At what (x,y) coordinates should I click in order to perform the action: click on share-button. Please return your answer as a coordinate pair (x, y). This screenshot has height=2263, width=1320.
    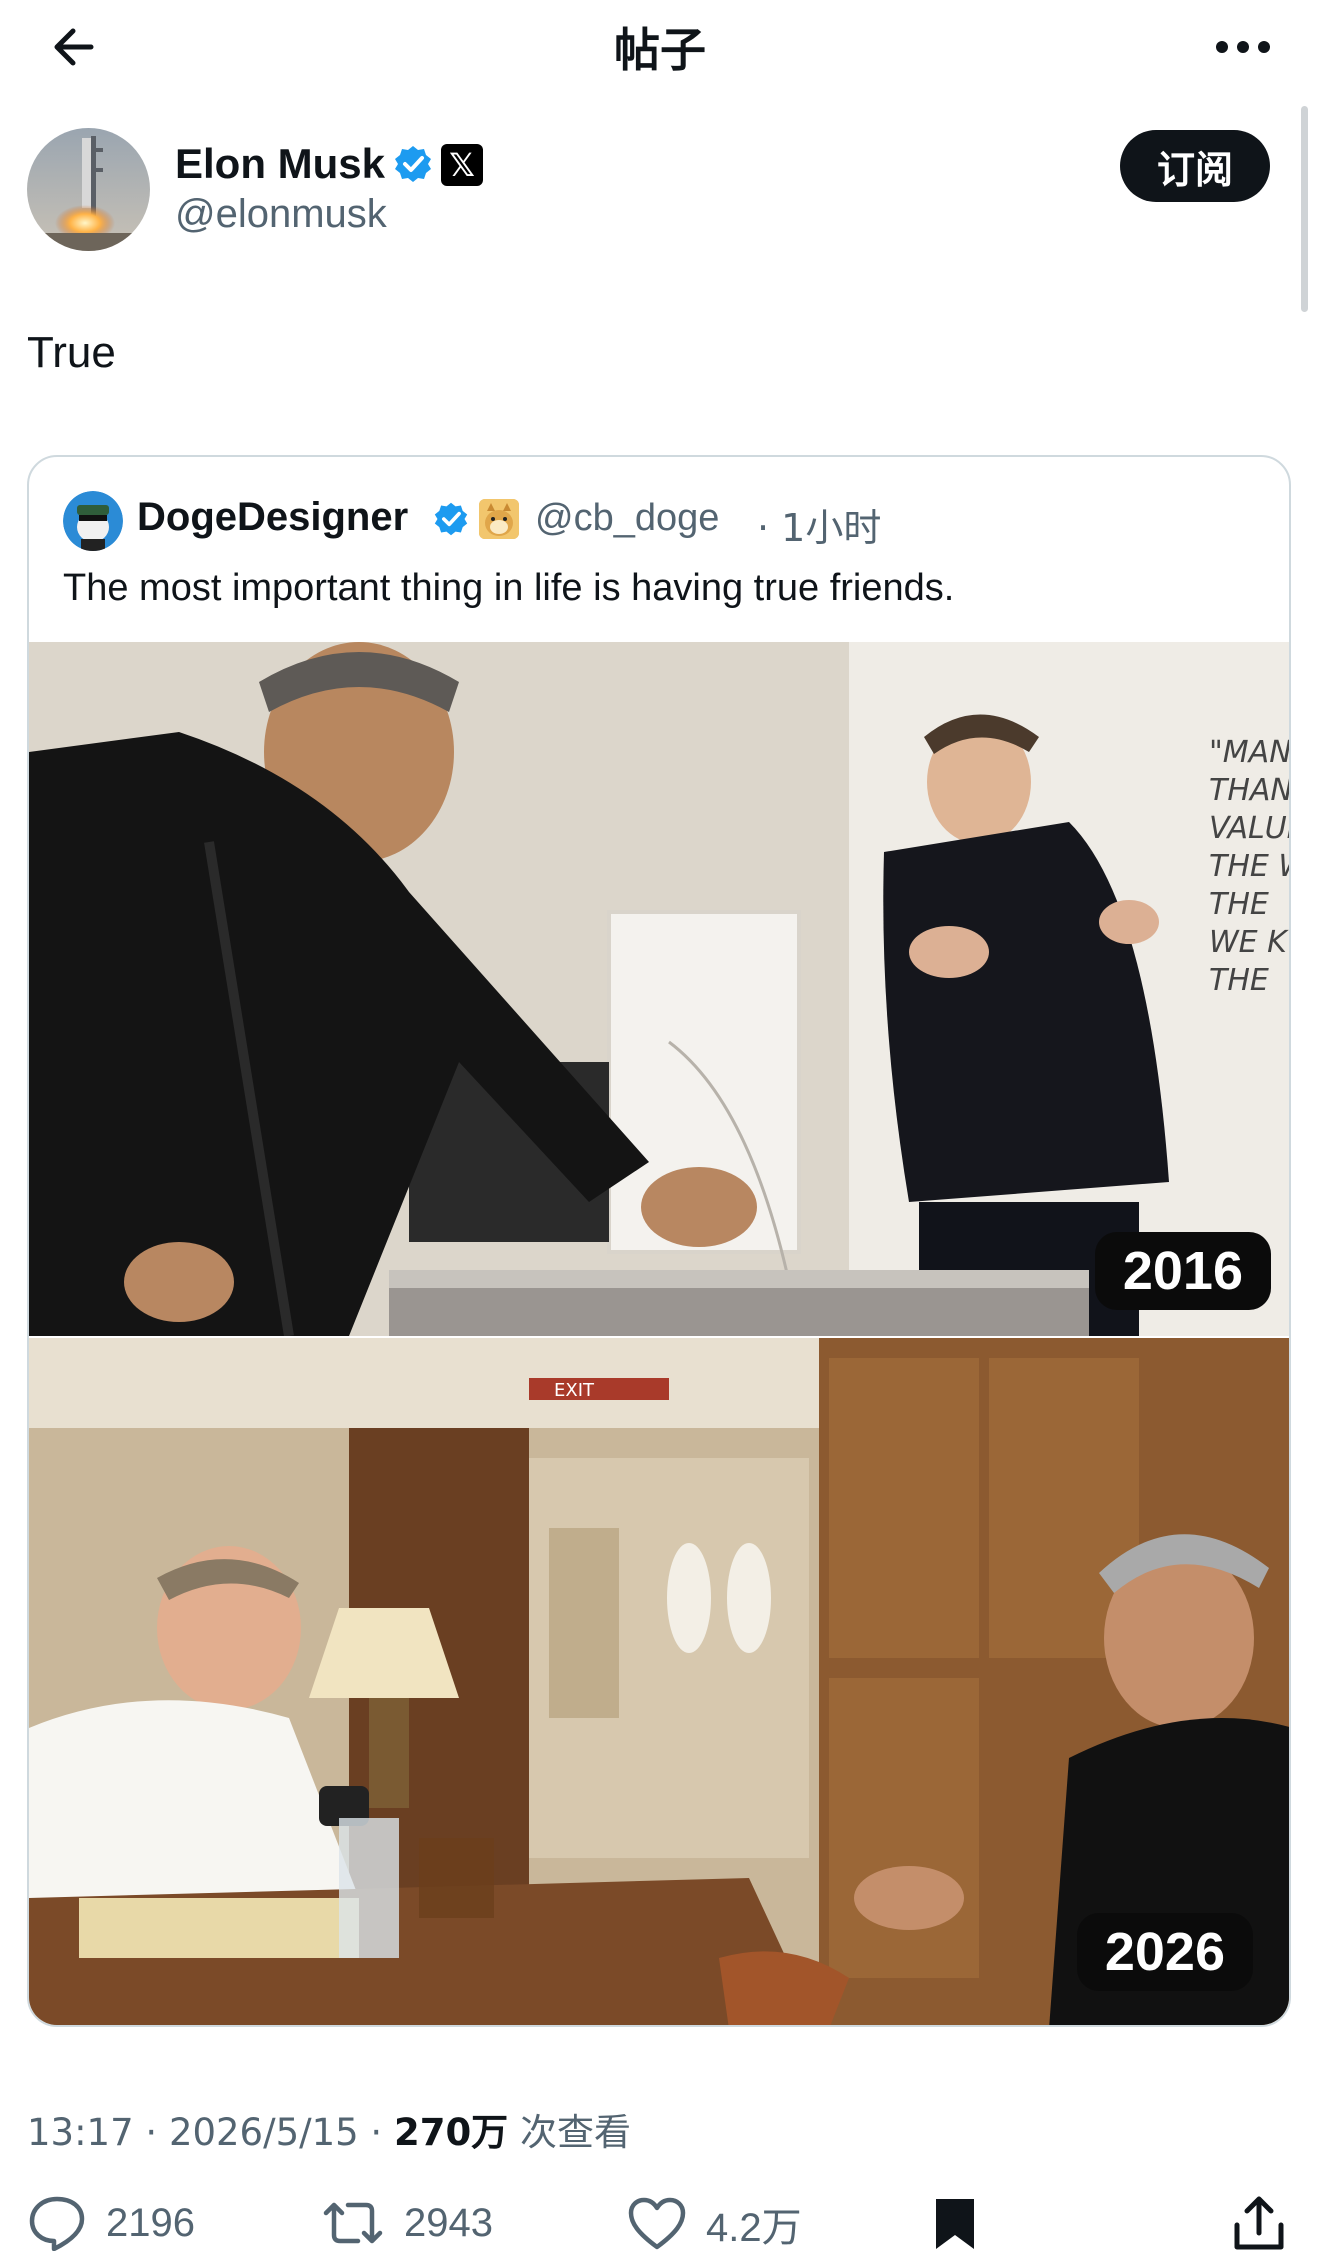
    Looking at the image, I should click on (1259, 2224).